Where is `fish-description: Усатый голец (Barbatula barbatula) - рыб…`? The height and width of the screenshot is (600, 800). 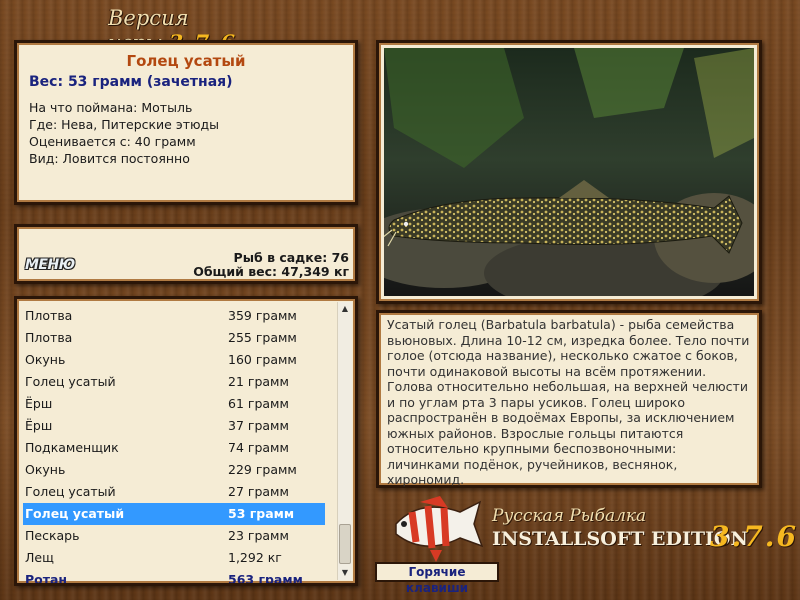 fish-description: Усатый голец (Barbatula barbatula) - рыб… is located at coordinates (568, 402).